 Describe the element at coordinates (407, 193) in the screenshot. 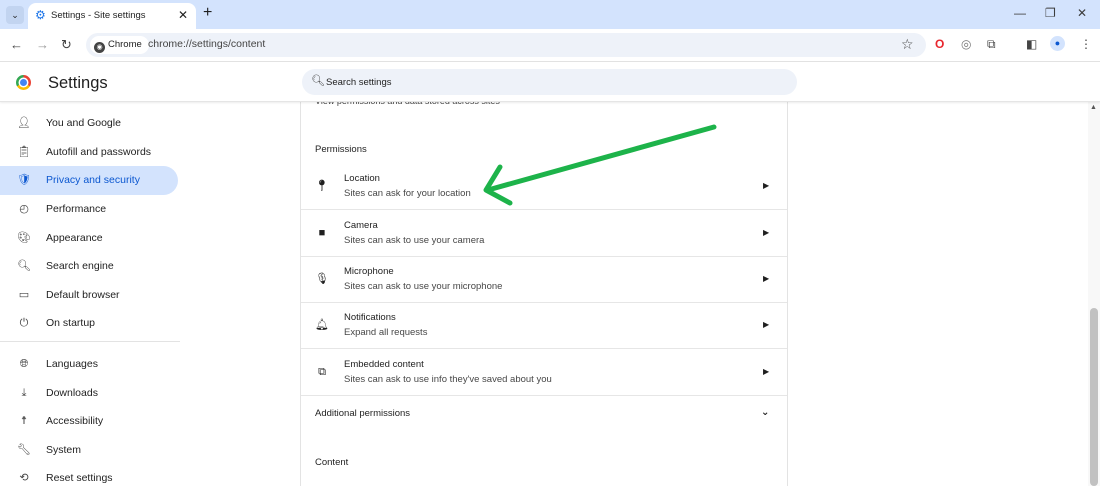

I see `permission-subtitle: Sites can ask for your location` at that location.